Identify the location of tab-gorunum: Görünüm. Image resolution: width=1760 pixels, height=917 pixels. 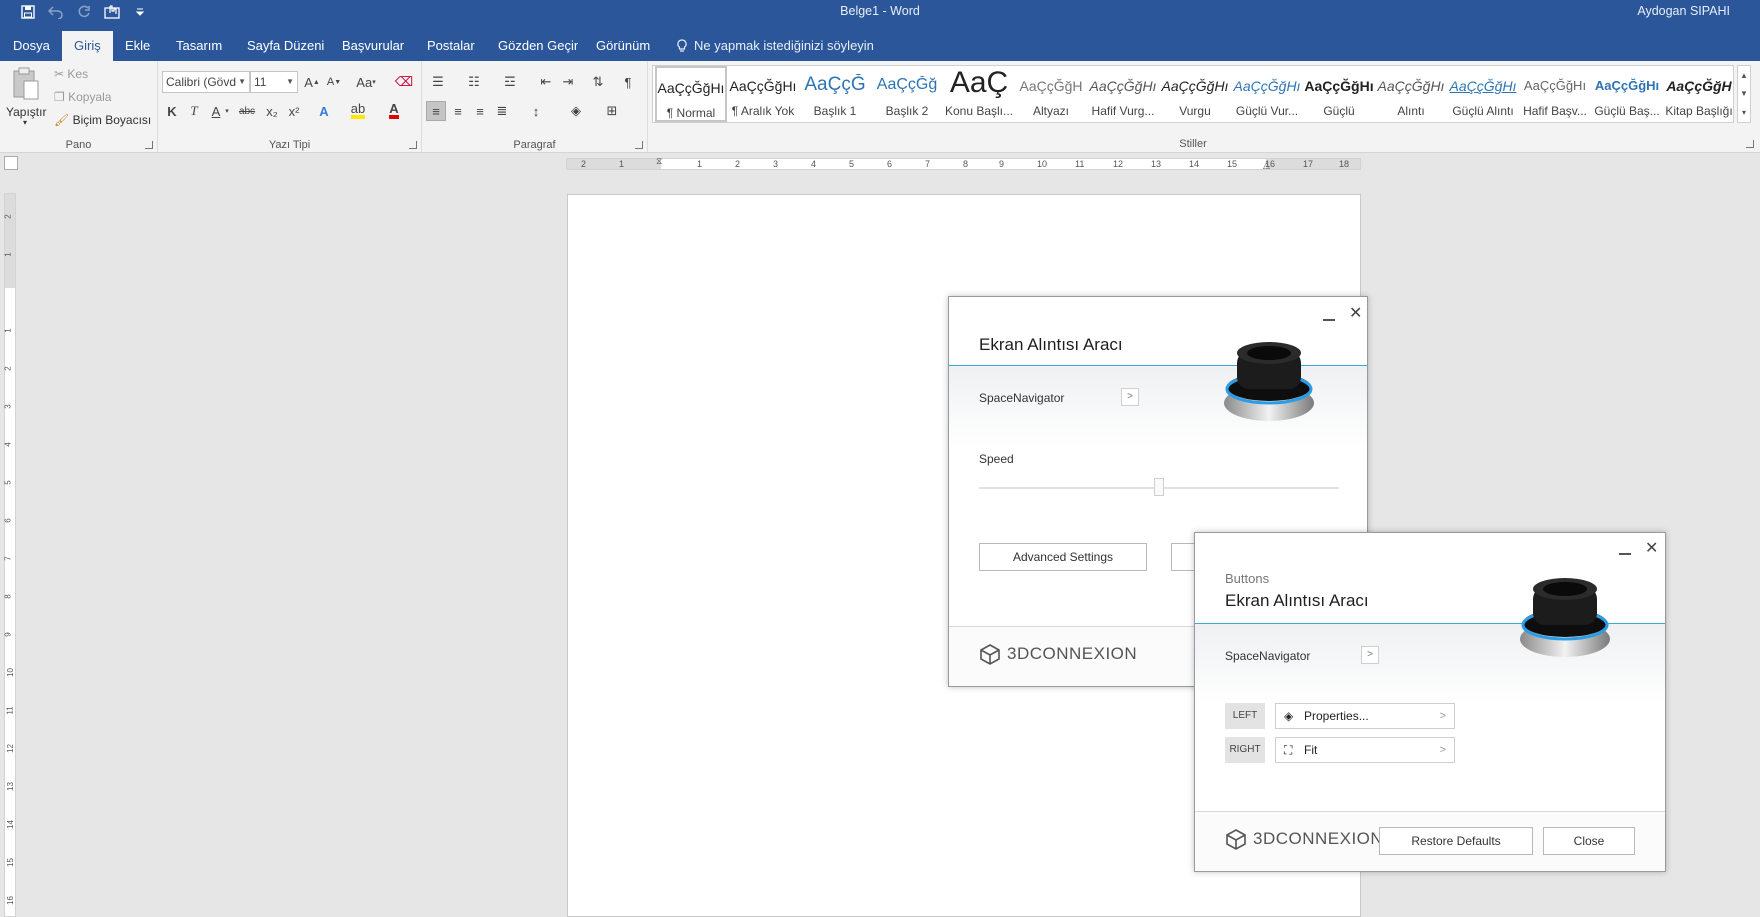
(623, 46).